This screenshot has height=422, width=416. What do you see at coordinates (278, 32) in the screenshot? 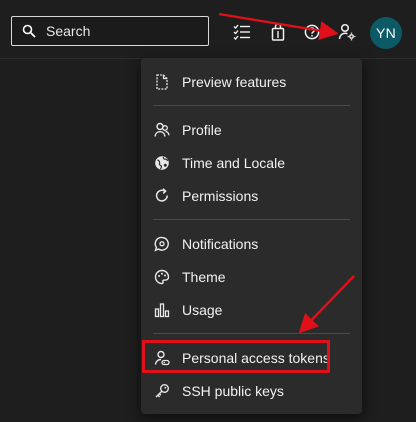
I see `marketplace-bag-icon` at bounding box center [278, 32].